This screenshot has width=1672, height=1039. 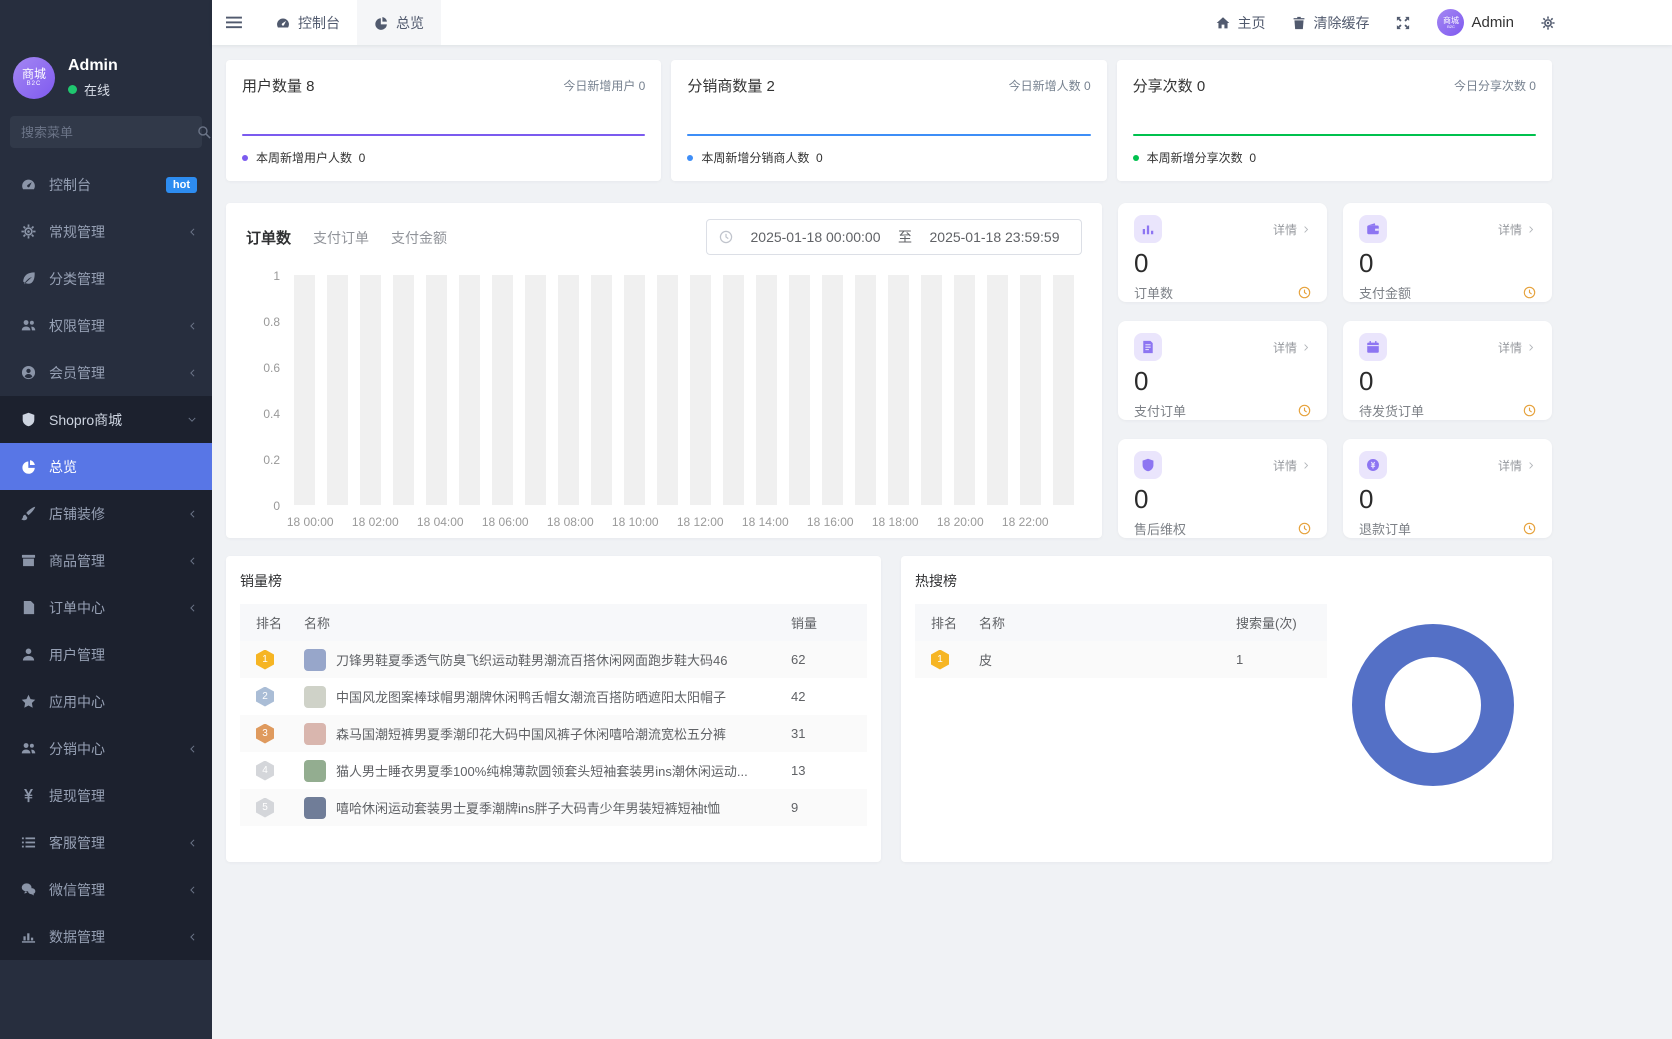 I want to click on home-label: 主页, so click(x=1251, y=22).